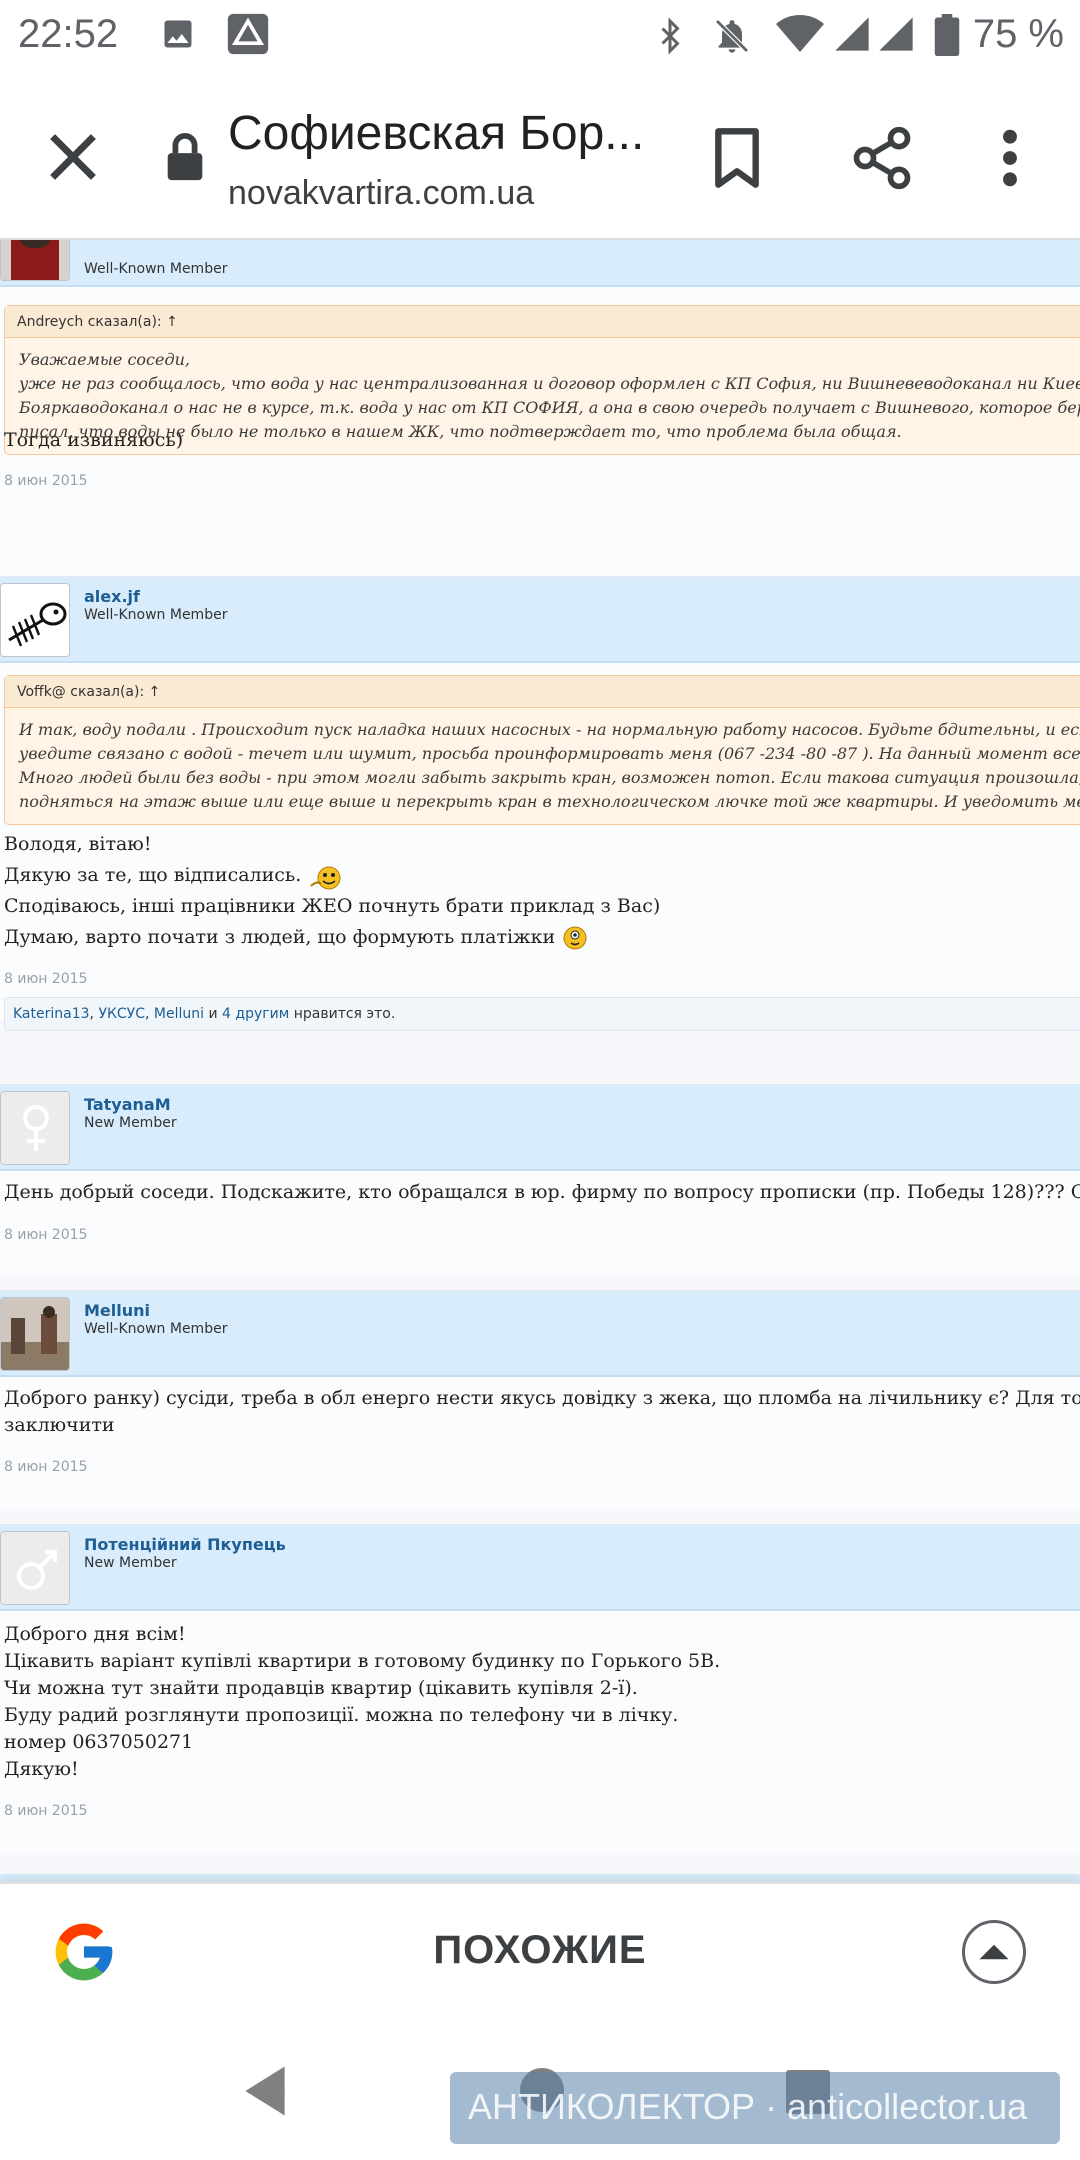 Image resolution: width=1080 pixels, height=2160 pixels. Describe the element at coordinates (73, 157) in the screenshot. I see `close-icon` at that location.